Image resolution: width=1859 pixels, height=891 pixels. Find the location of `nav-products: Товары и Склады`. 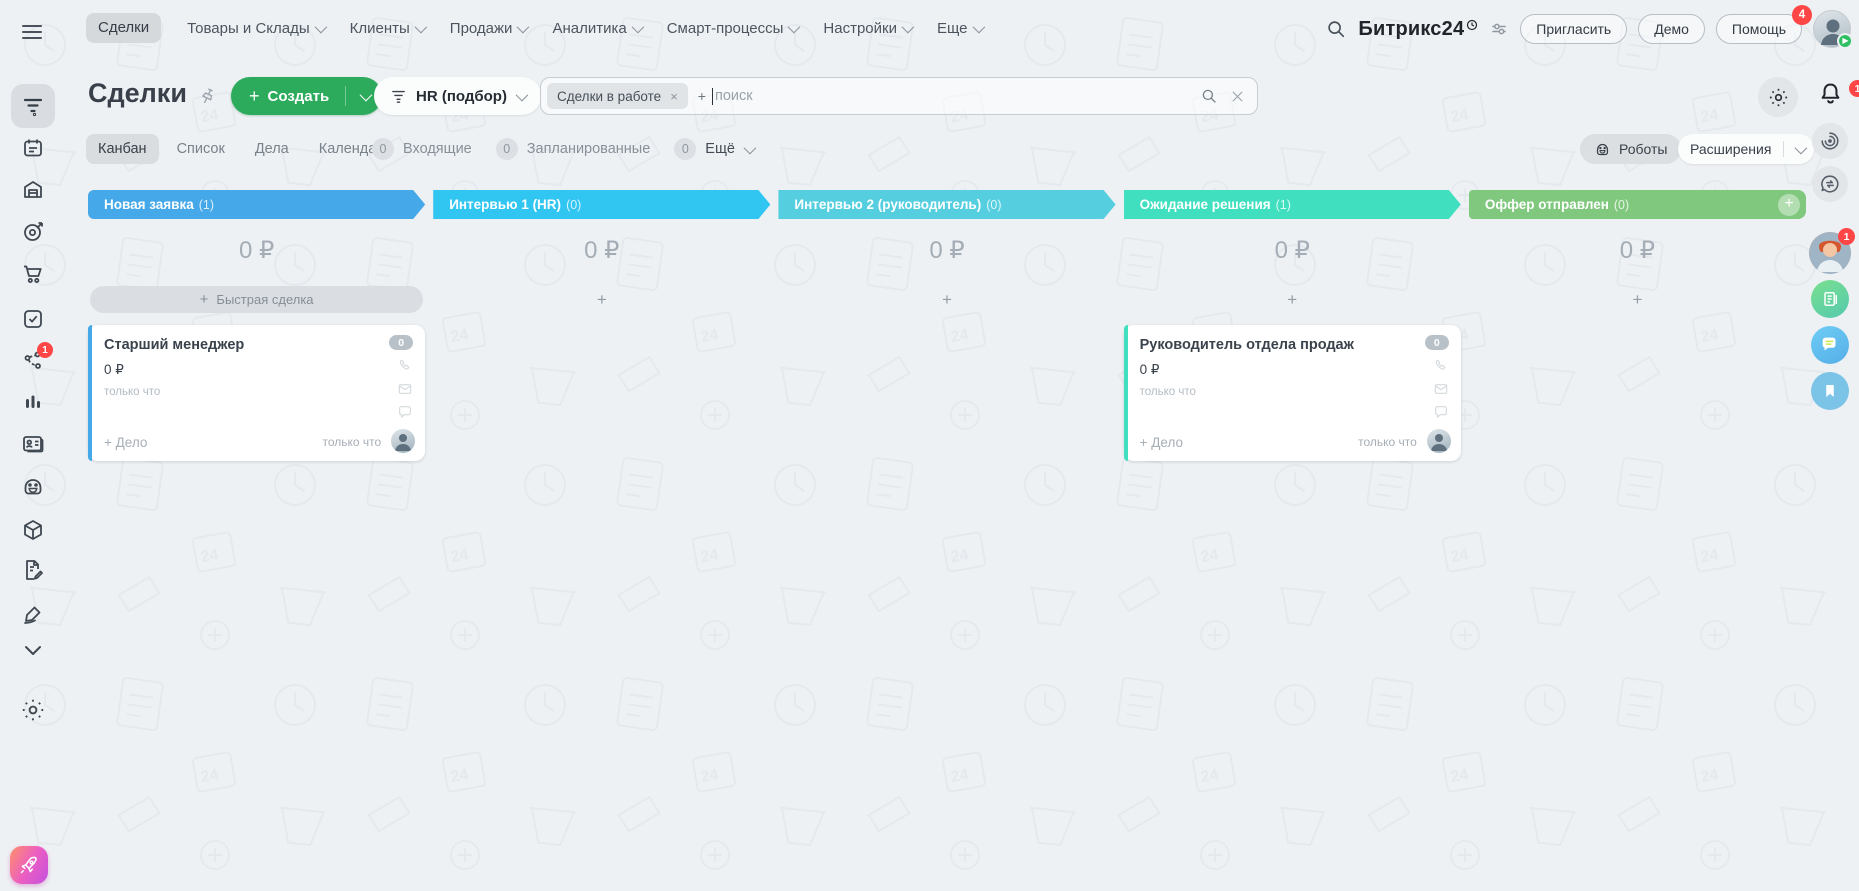

nav-products: Товары и Склады is located at coordinates (257, 28).